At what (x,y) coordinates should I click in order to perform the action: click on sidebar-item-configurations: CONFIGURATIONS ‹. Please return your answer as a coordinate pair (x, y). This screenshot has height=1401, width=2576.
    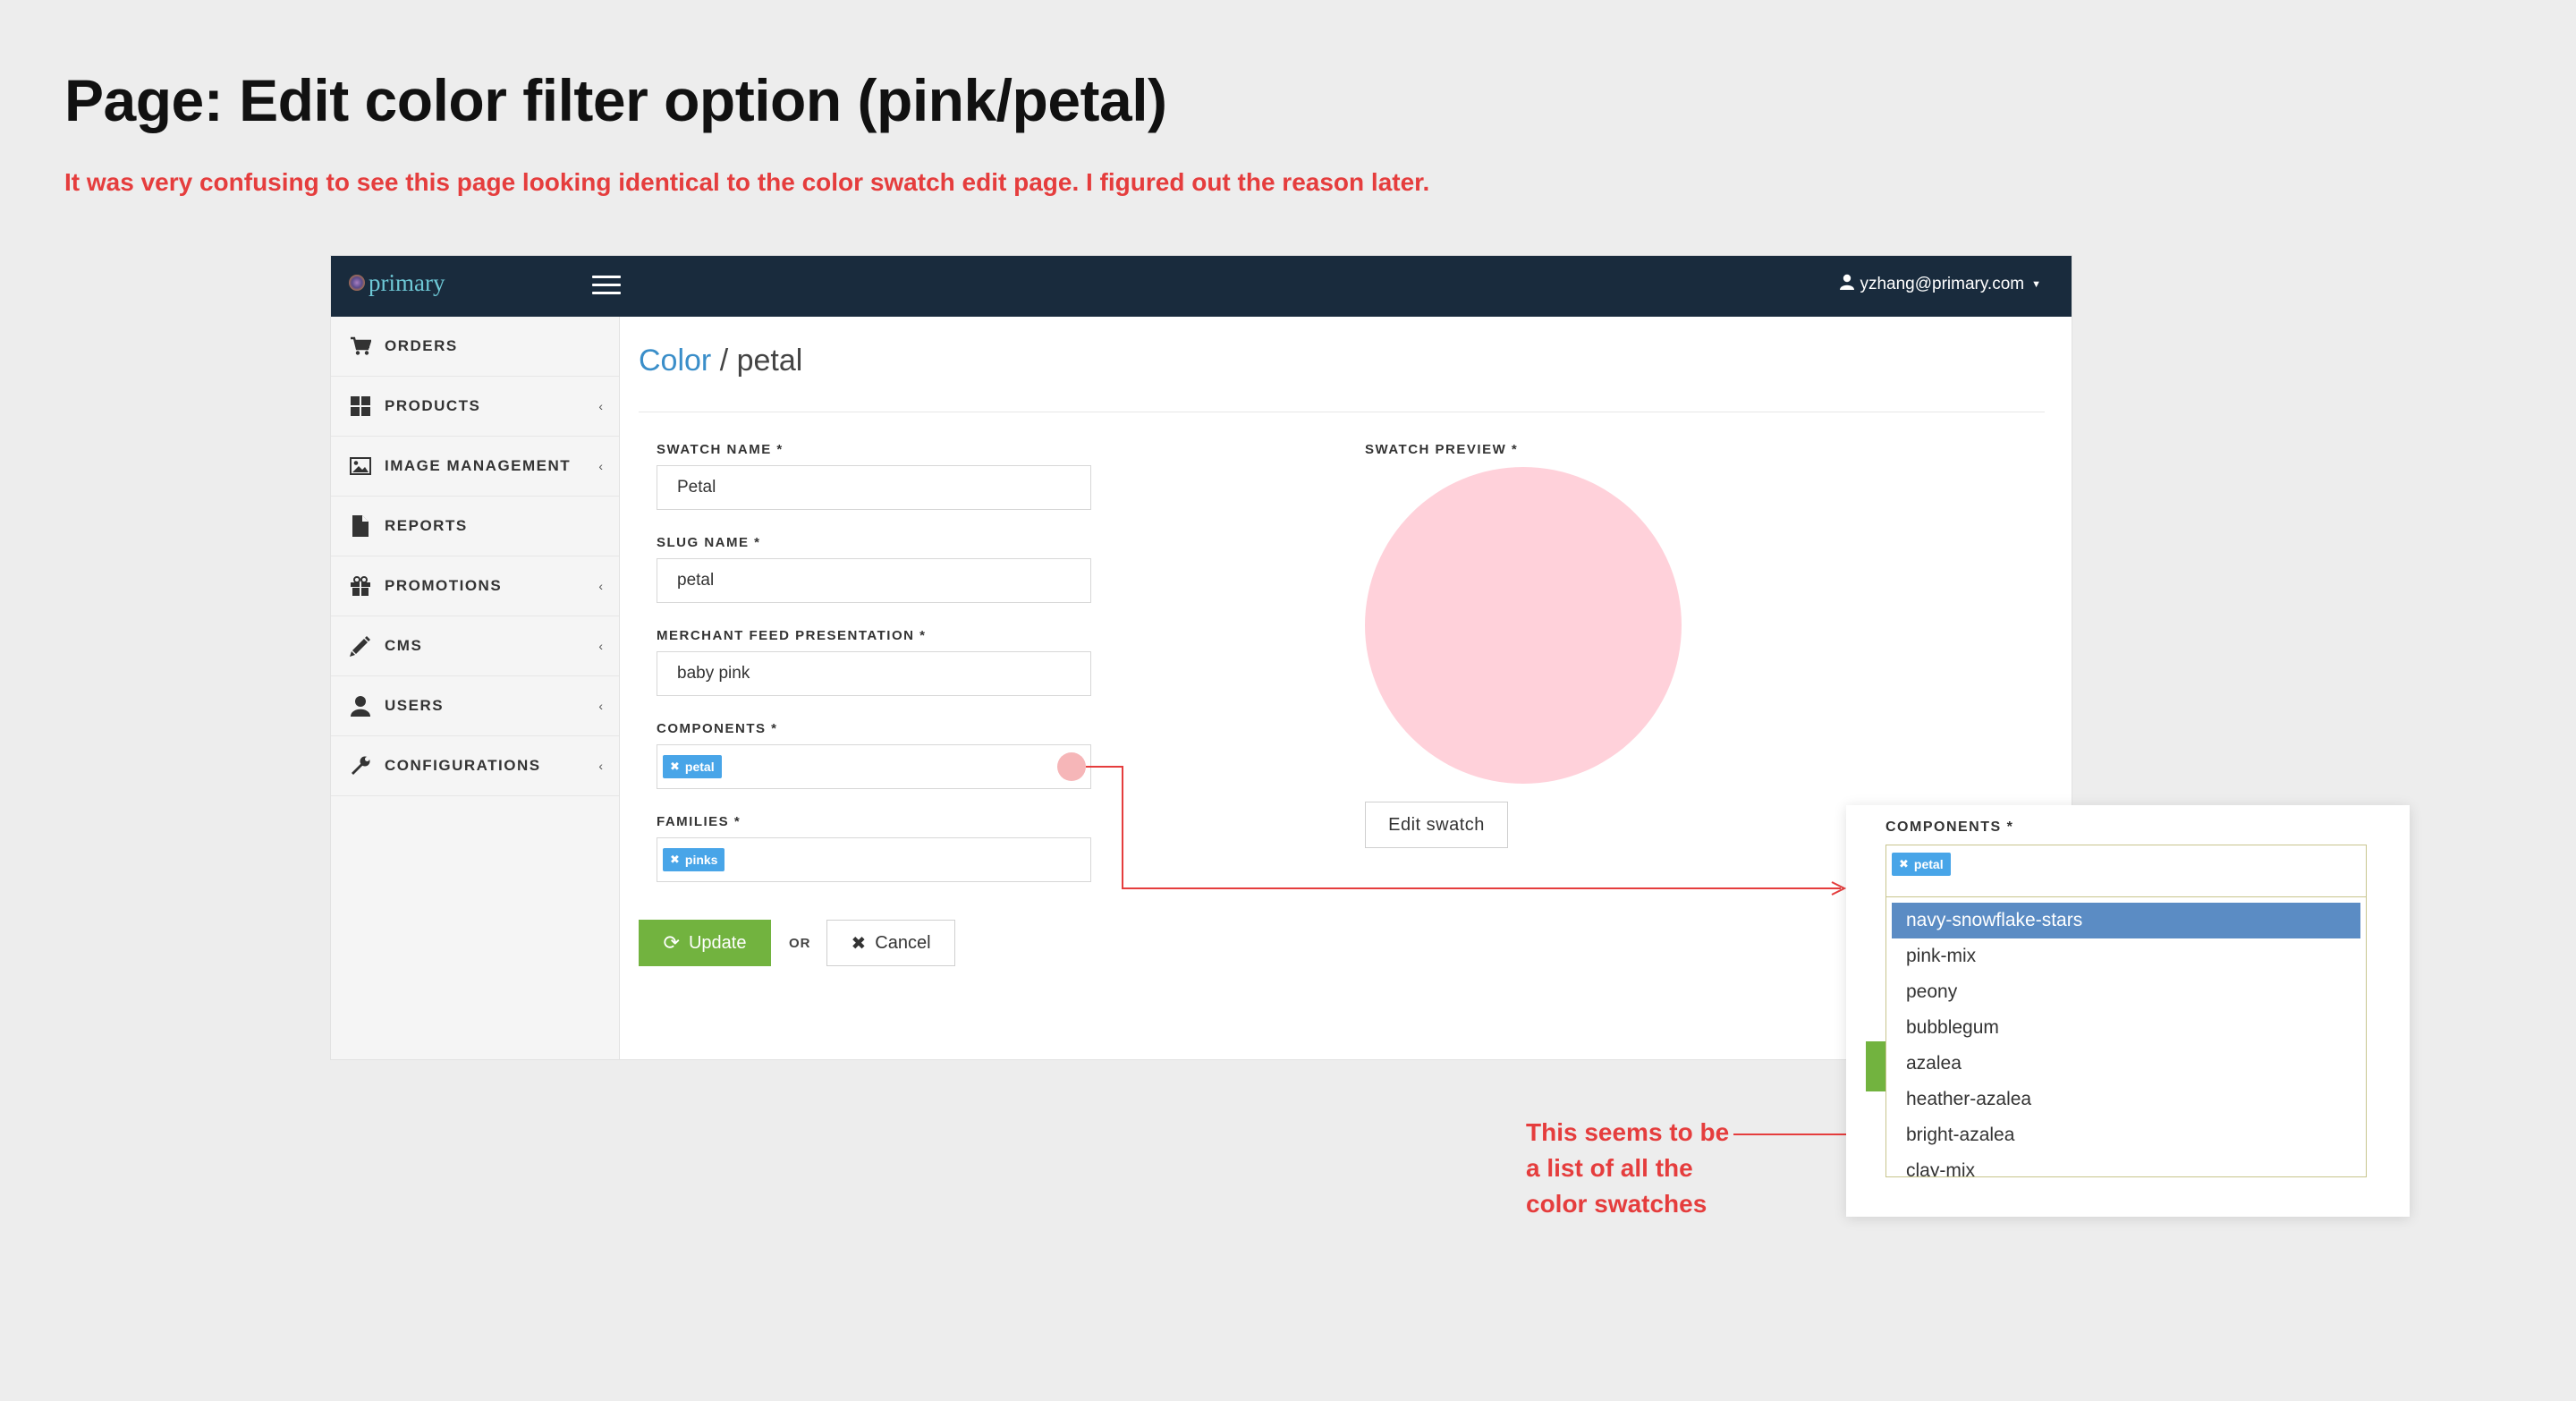
    Looking at the image, I should click on (475, 766).